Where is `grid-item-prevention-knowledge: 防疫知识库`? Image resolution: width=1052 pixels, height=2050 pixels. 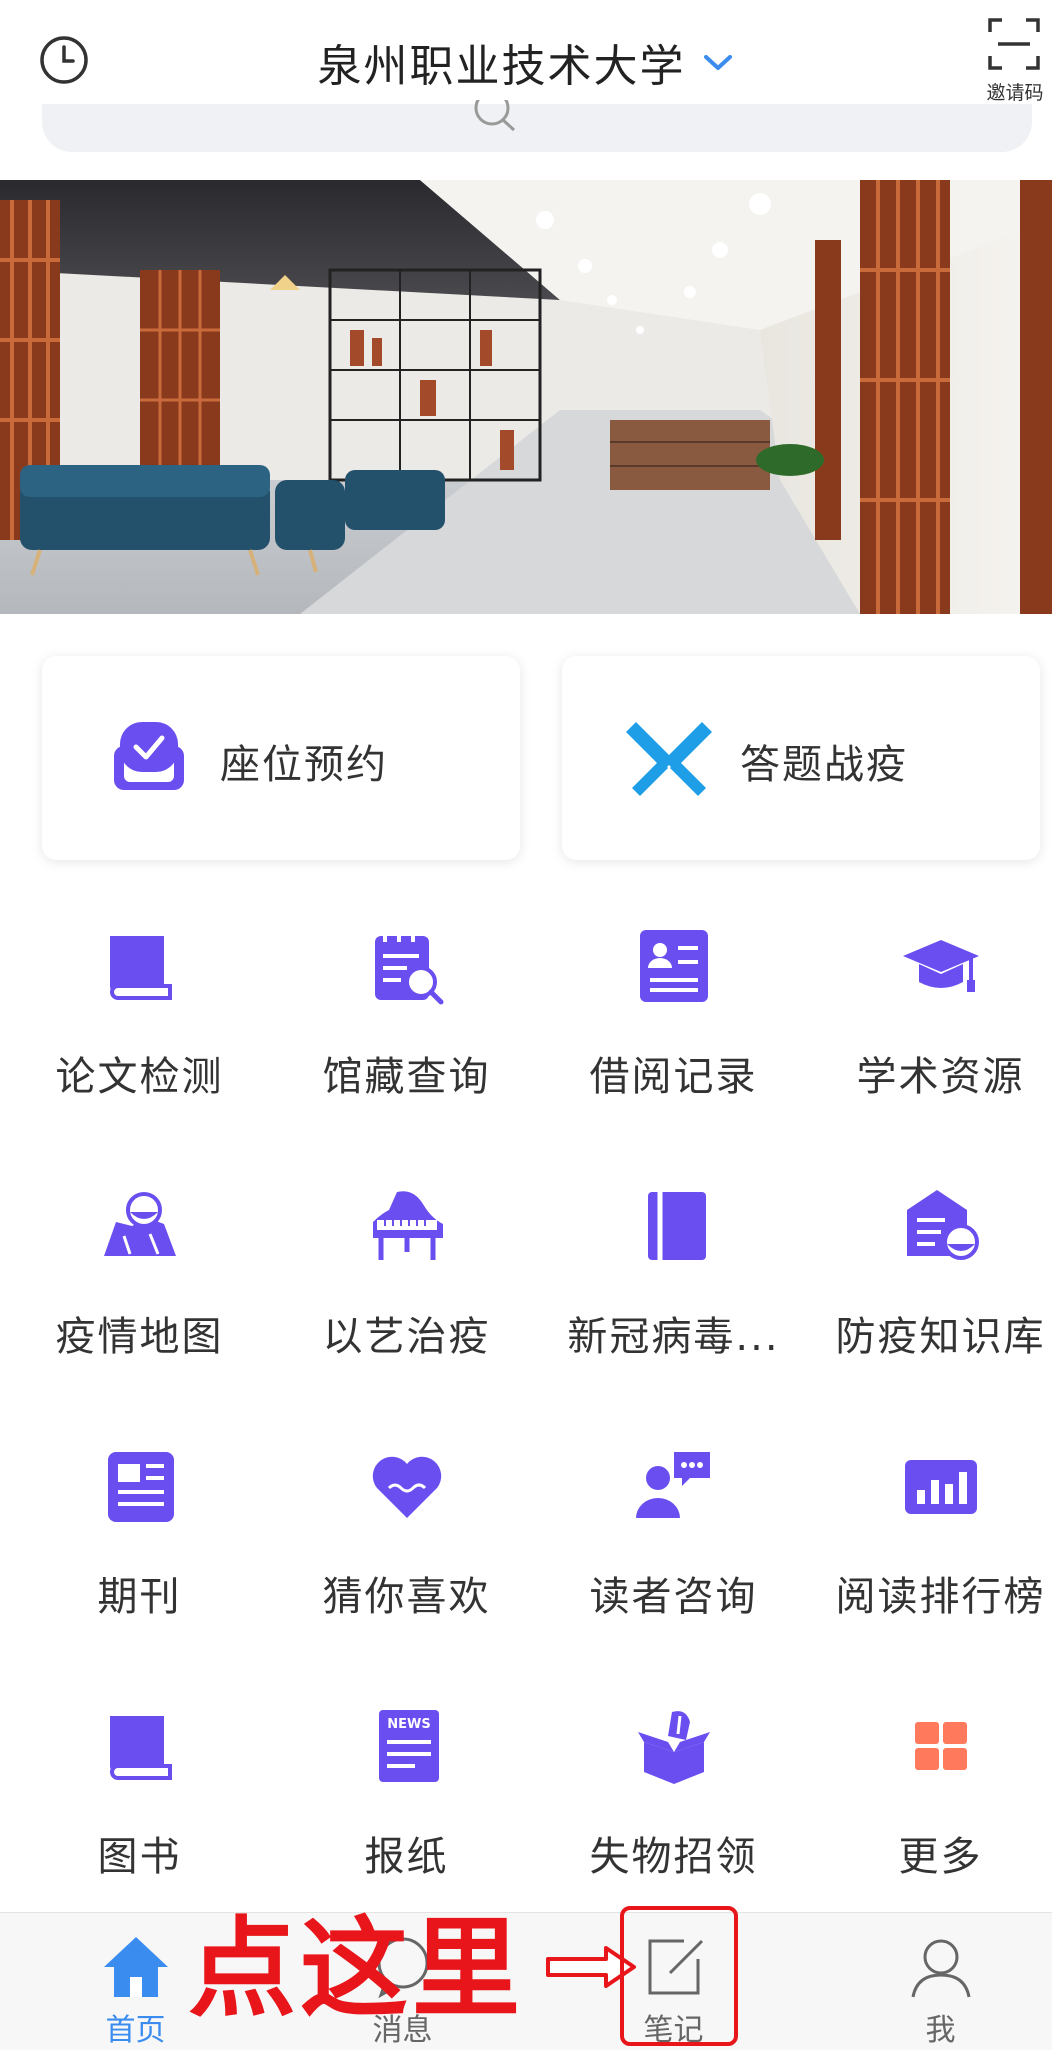 grid-item-prevention-knowledge: 防疫知识库 is located at coordinates (930, 1286).